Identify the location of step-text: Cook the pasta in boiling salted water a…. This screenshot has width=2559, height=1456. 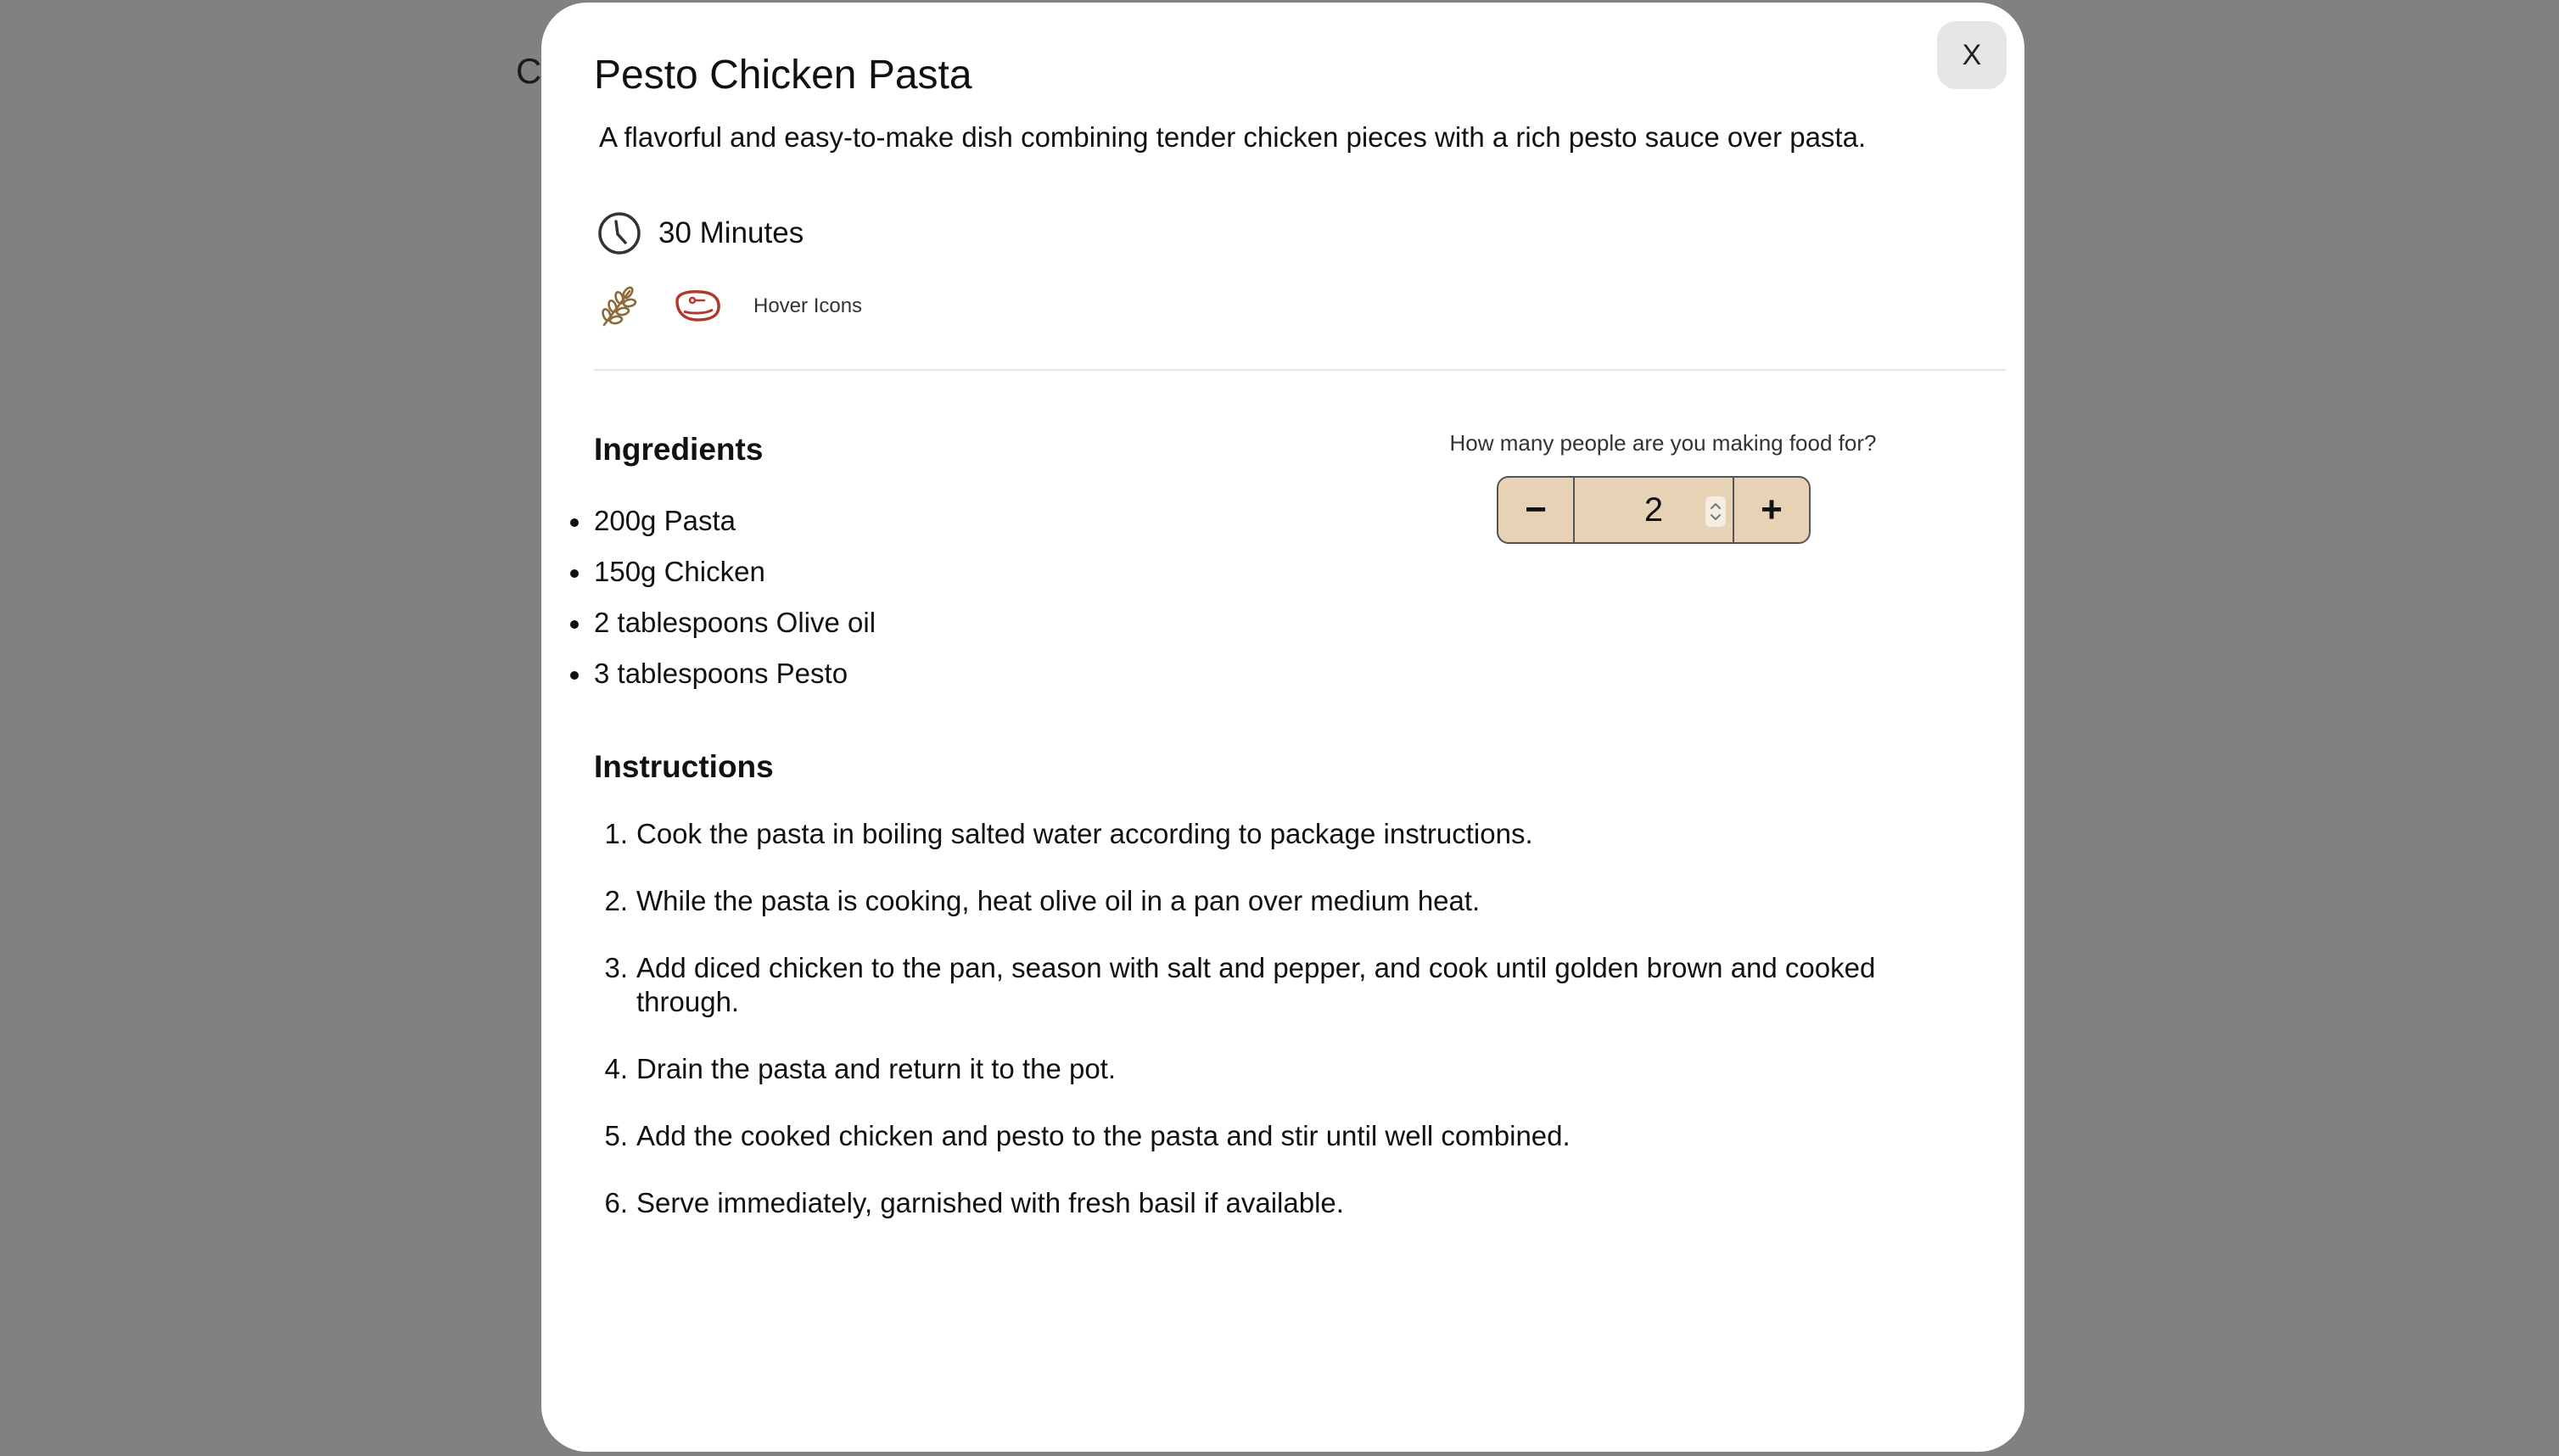
(1084, 834).